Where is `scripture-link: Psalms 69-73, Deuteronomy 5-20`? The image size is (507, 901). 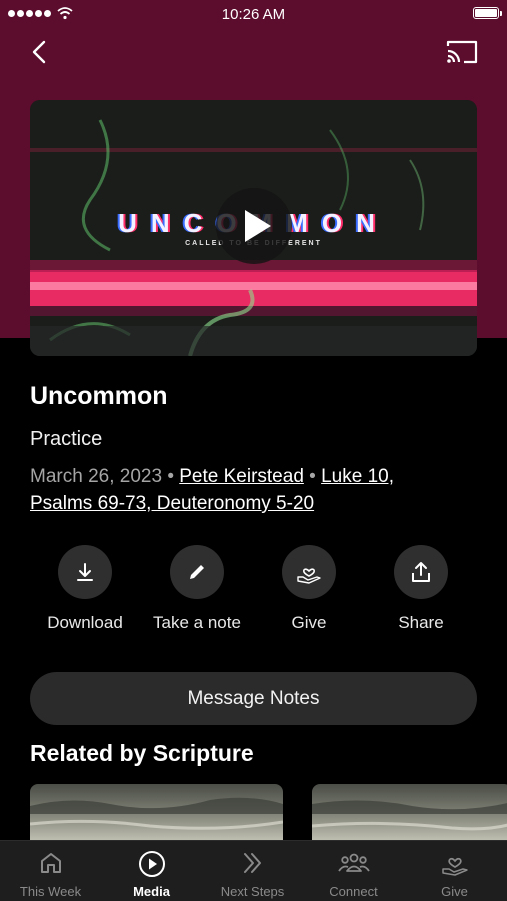 scripture-link: Psalms 69-73, Deuteronomy 5-20 is located at coordinates (172, 503).